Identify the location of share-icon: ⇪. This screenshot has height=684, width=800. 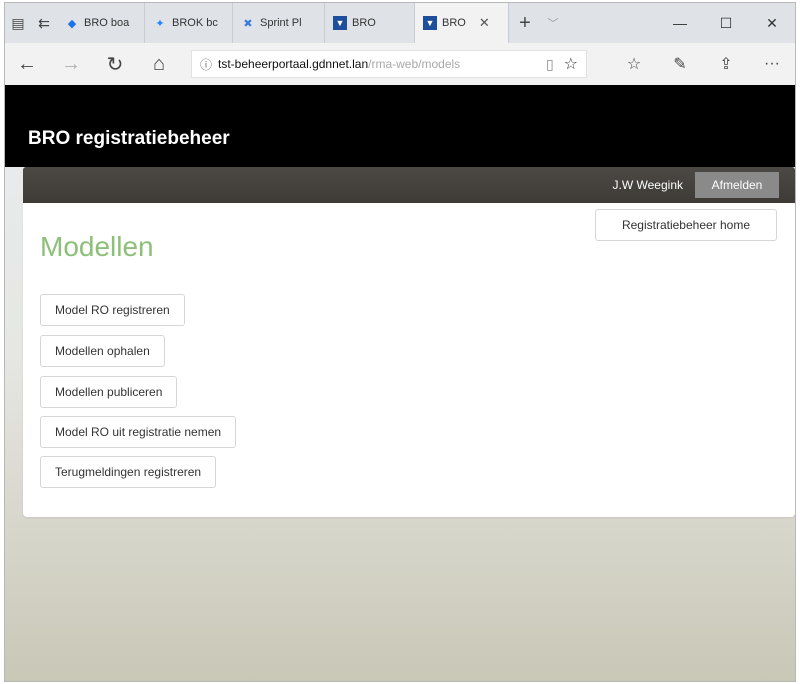
(726, 64).